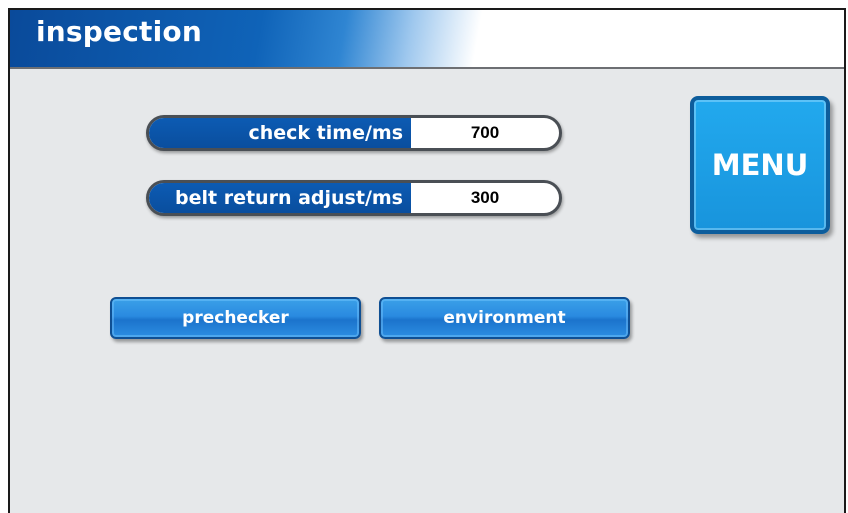 The width and height of the screenshot is (848, 513). What do you see at coordinates (280, 133) in the screenshot?
I see `check-time-label: check time/ms` at bounding box center [280, 133].